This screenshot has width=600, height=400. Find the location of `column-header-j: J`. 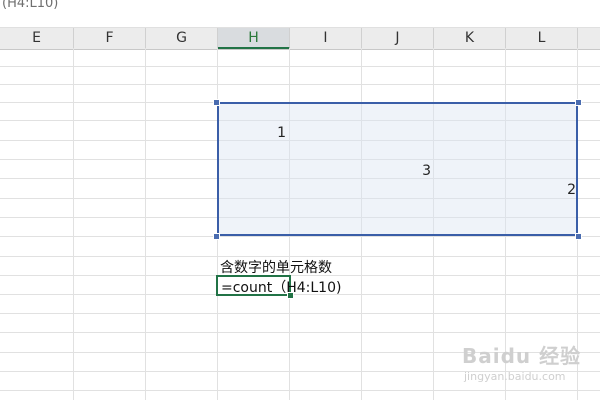

column-header-j: J is located at coordinates (398, 38).